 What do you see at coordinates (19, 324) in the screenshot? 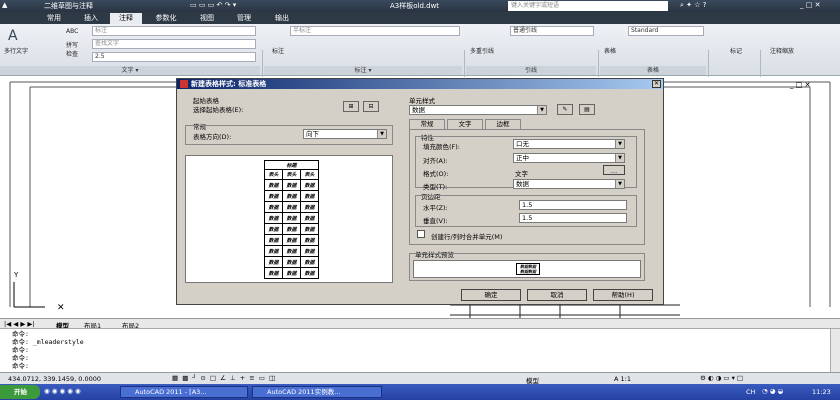
I see `tab-nav-arrows: |◀ ◀ ▶ ▶|` at bounding box center [19, 324].